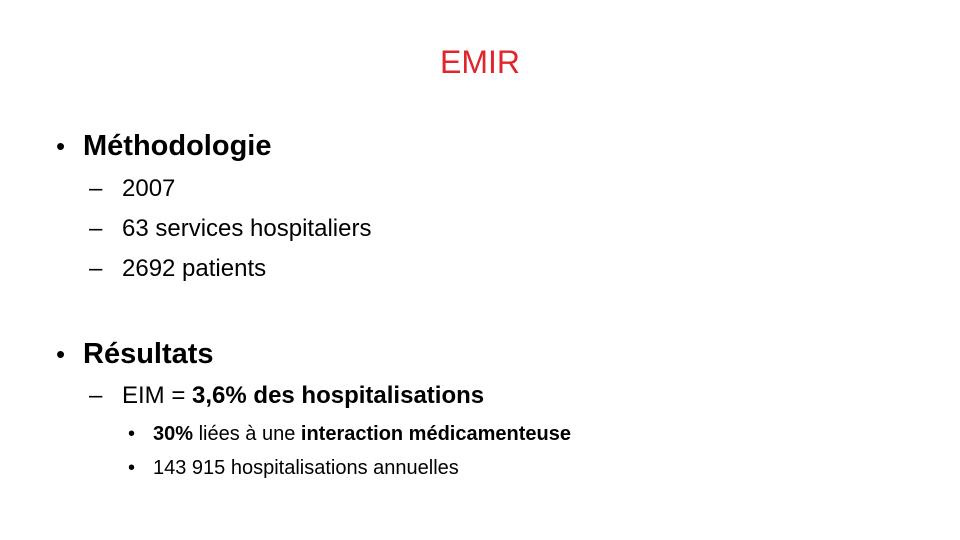 The height and width of the screenshot is (540, 960). What do you see at coordinates (177, 146) in the screenshot?
I see `section-heading-label: Méthodologie` at bounding box center [177, 146].